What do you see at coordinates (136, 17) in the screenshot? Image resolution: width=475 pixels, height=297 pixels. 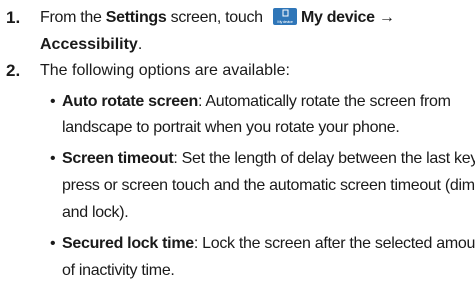 I see `settings-label: Settings` at bounding box center [136, 17].